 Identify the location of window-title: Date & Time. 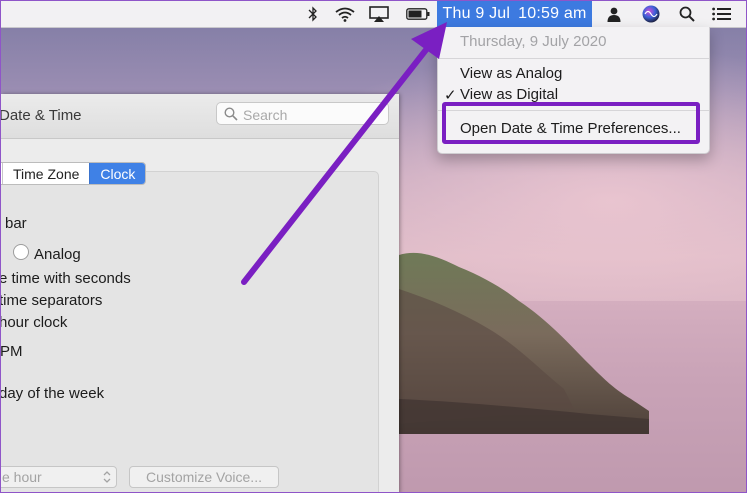
(41, 115).